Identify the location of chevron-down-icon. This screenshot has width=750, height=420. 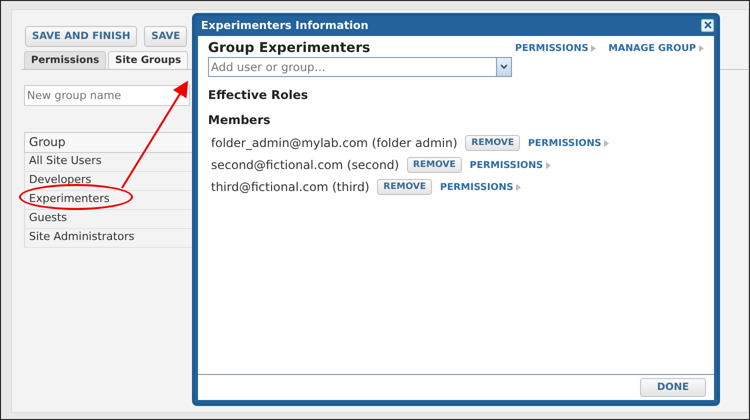
(504, 67).